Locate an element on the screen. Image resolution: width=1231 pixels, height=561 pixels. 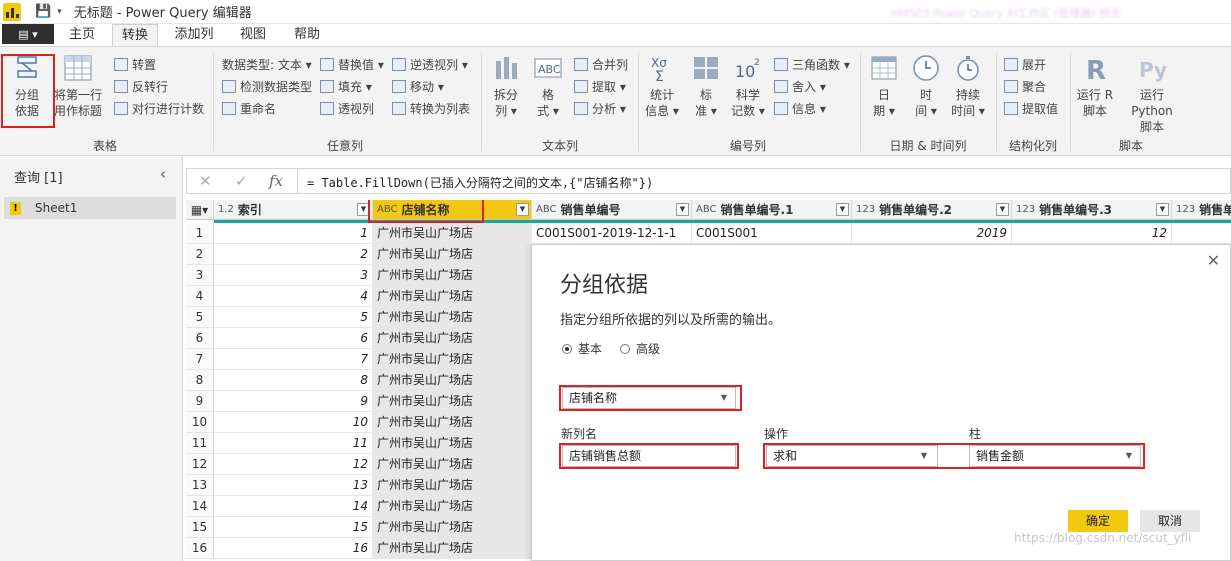
standard-button: 标 准 ▾ is located at coordinates (706, 86).